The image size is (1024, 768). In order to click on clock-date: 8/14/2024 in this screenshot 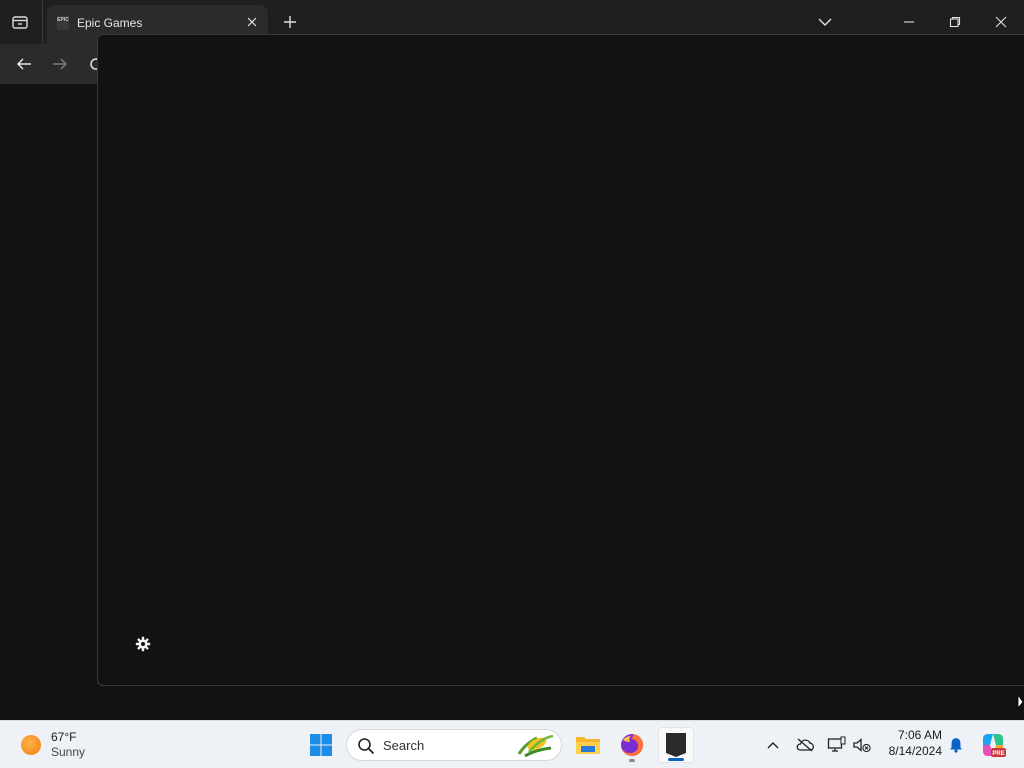, I will do `click(915, 751)`.